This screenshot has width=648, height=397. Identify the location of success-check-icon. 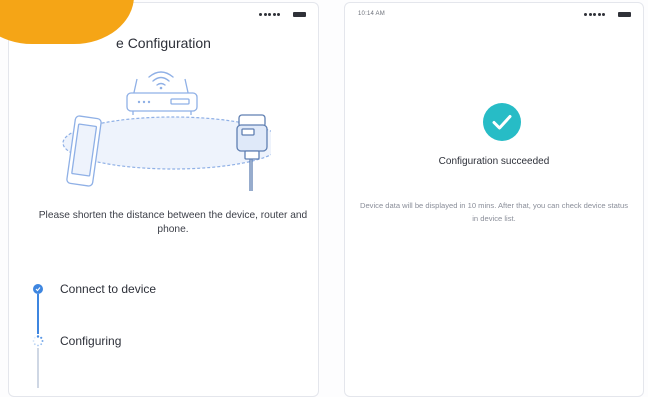
(502, 122).